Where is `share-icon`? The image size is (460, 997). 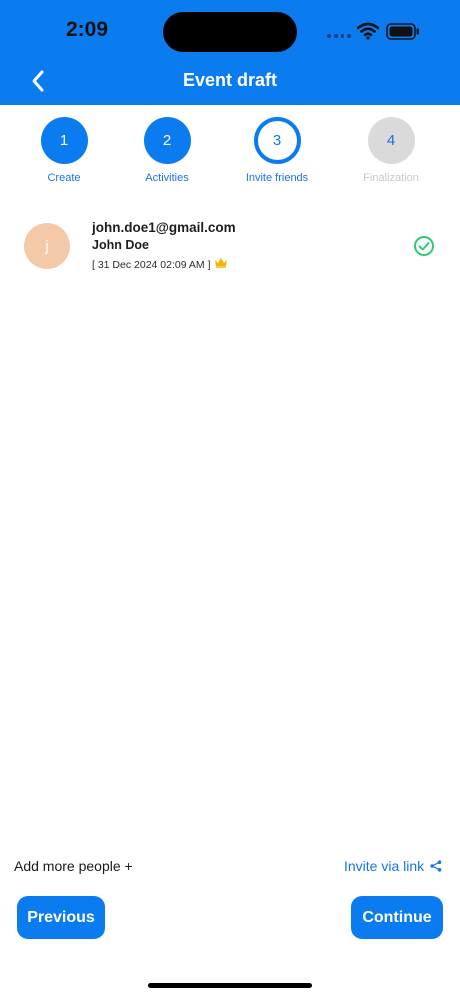
share-icon is located at coordinates (436, 866).